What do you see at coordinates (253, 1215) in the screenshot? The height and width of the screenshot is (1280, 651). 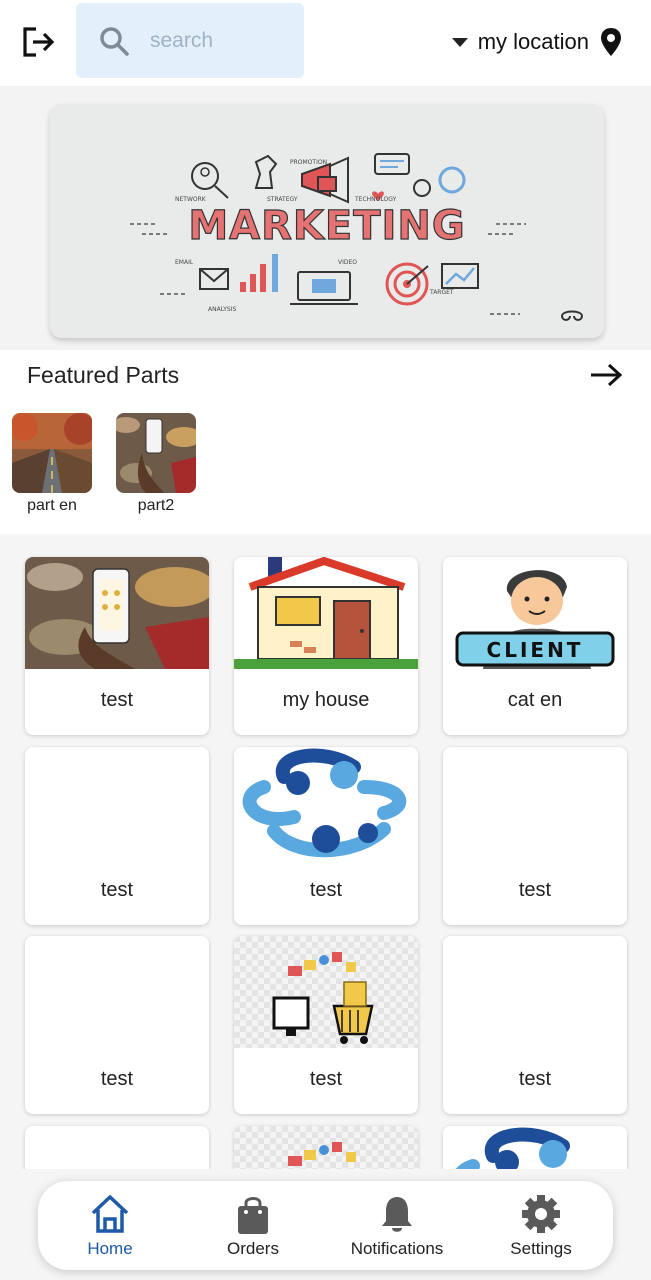 I see `shopping-bag-icon` at bounding box center [253, 1215].